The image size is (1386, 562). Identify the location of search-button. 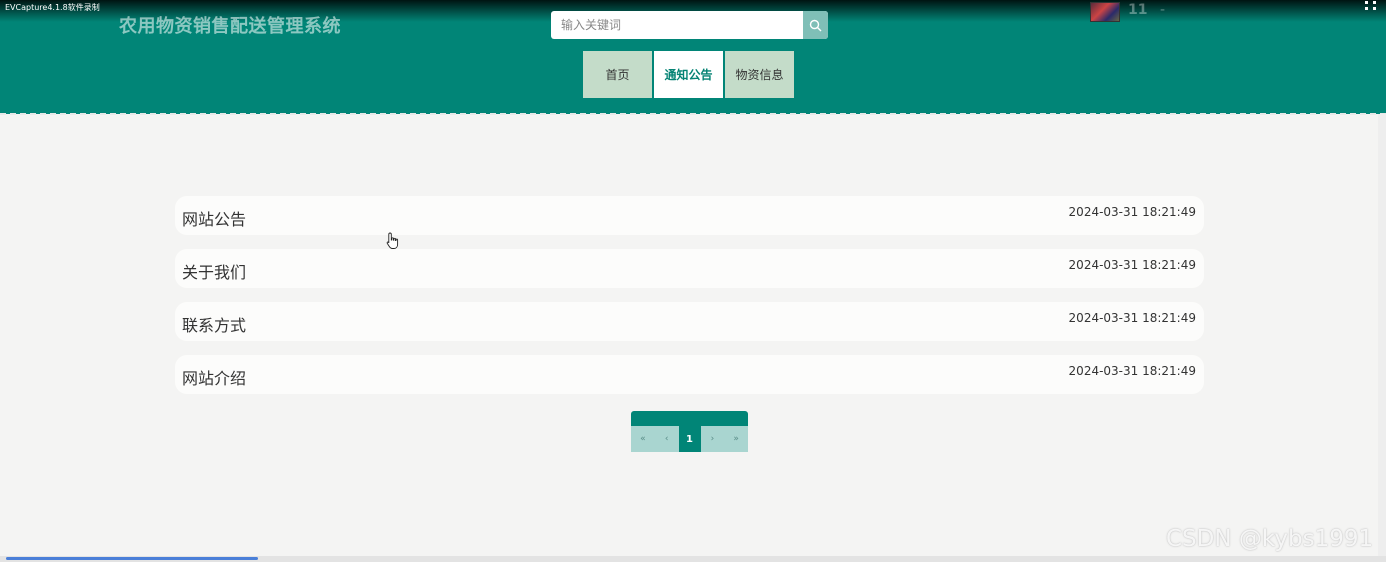
(815, 25).